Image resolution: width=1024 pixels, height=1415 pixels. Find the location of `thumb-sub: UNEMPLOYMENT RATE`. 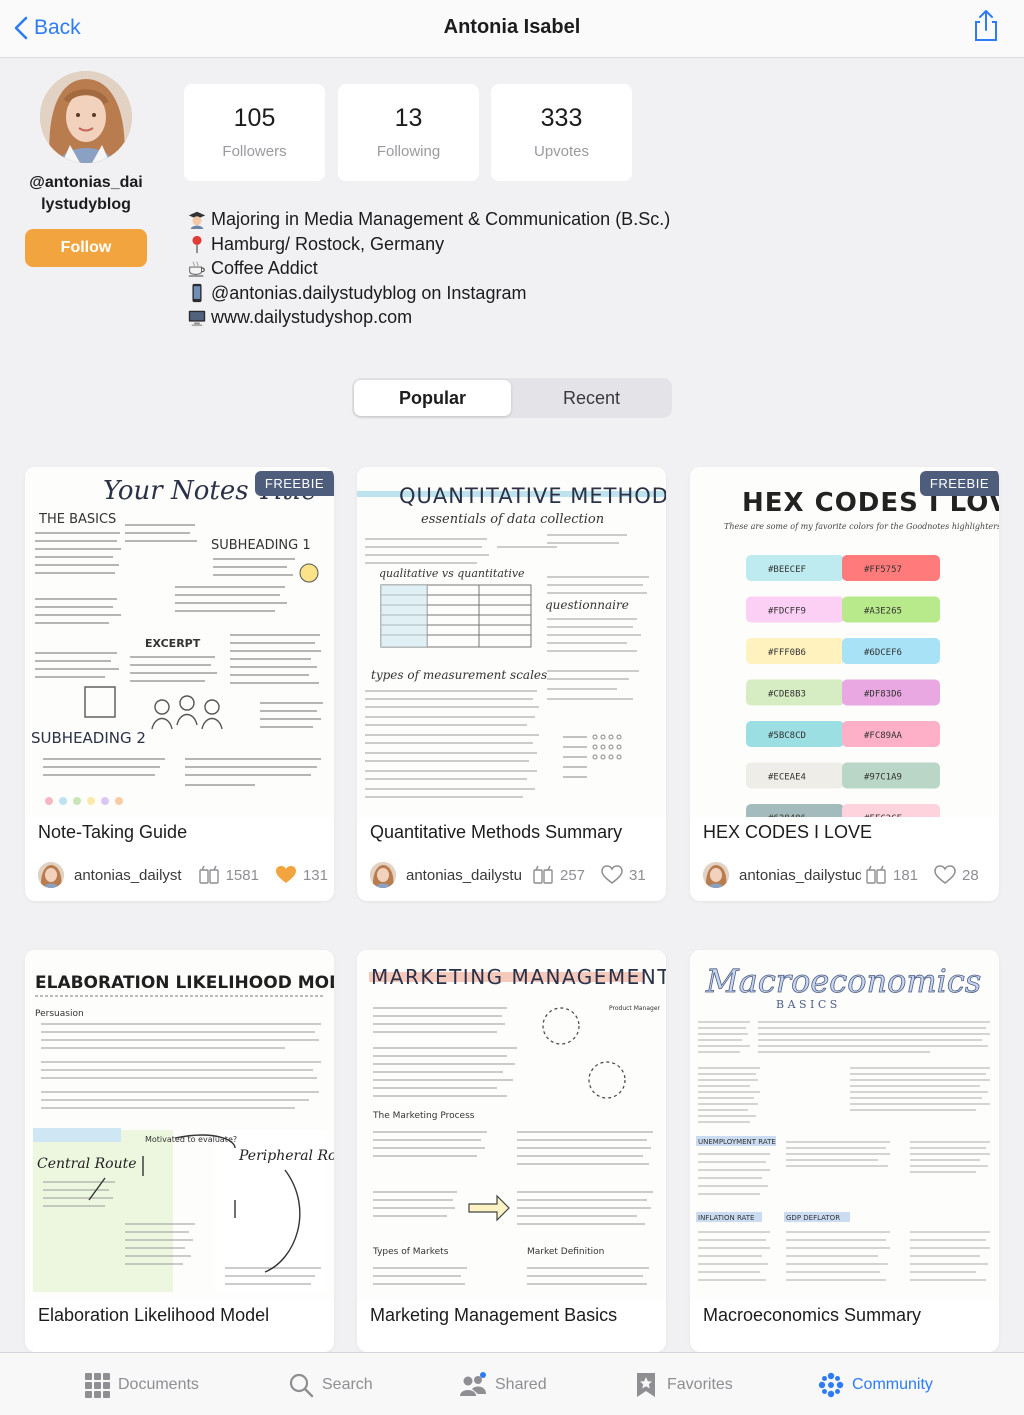

thumb-sub: UNEMPLOYMENT RATE is located at coordinates (737, 1142).